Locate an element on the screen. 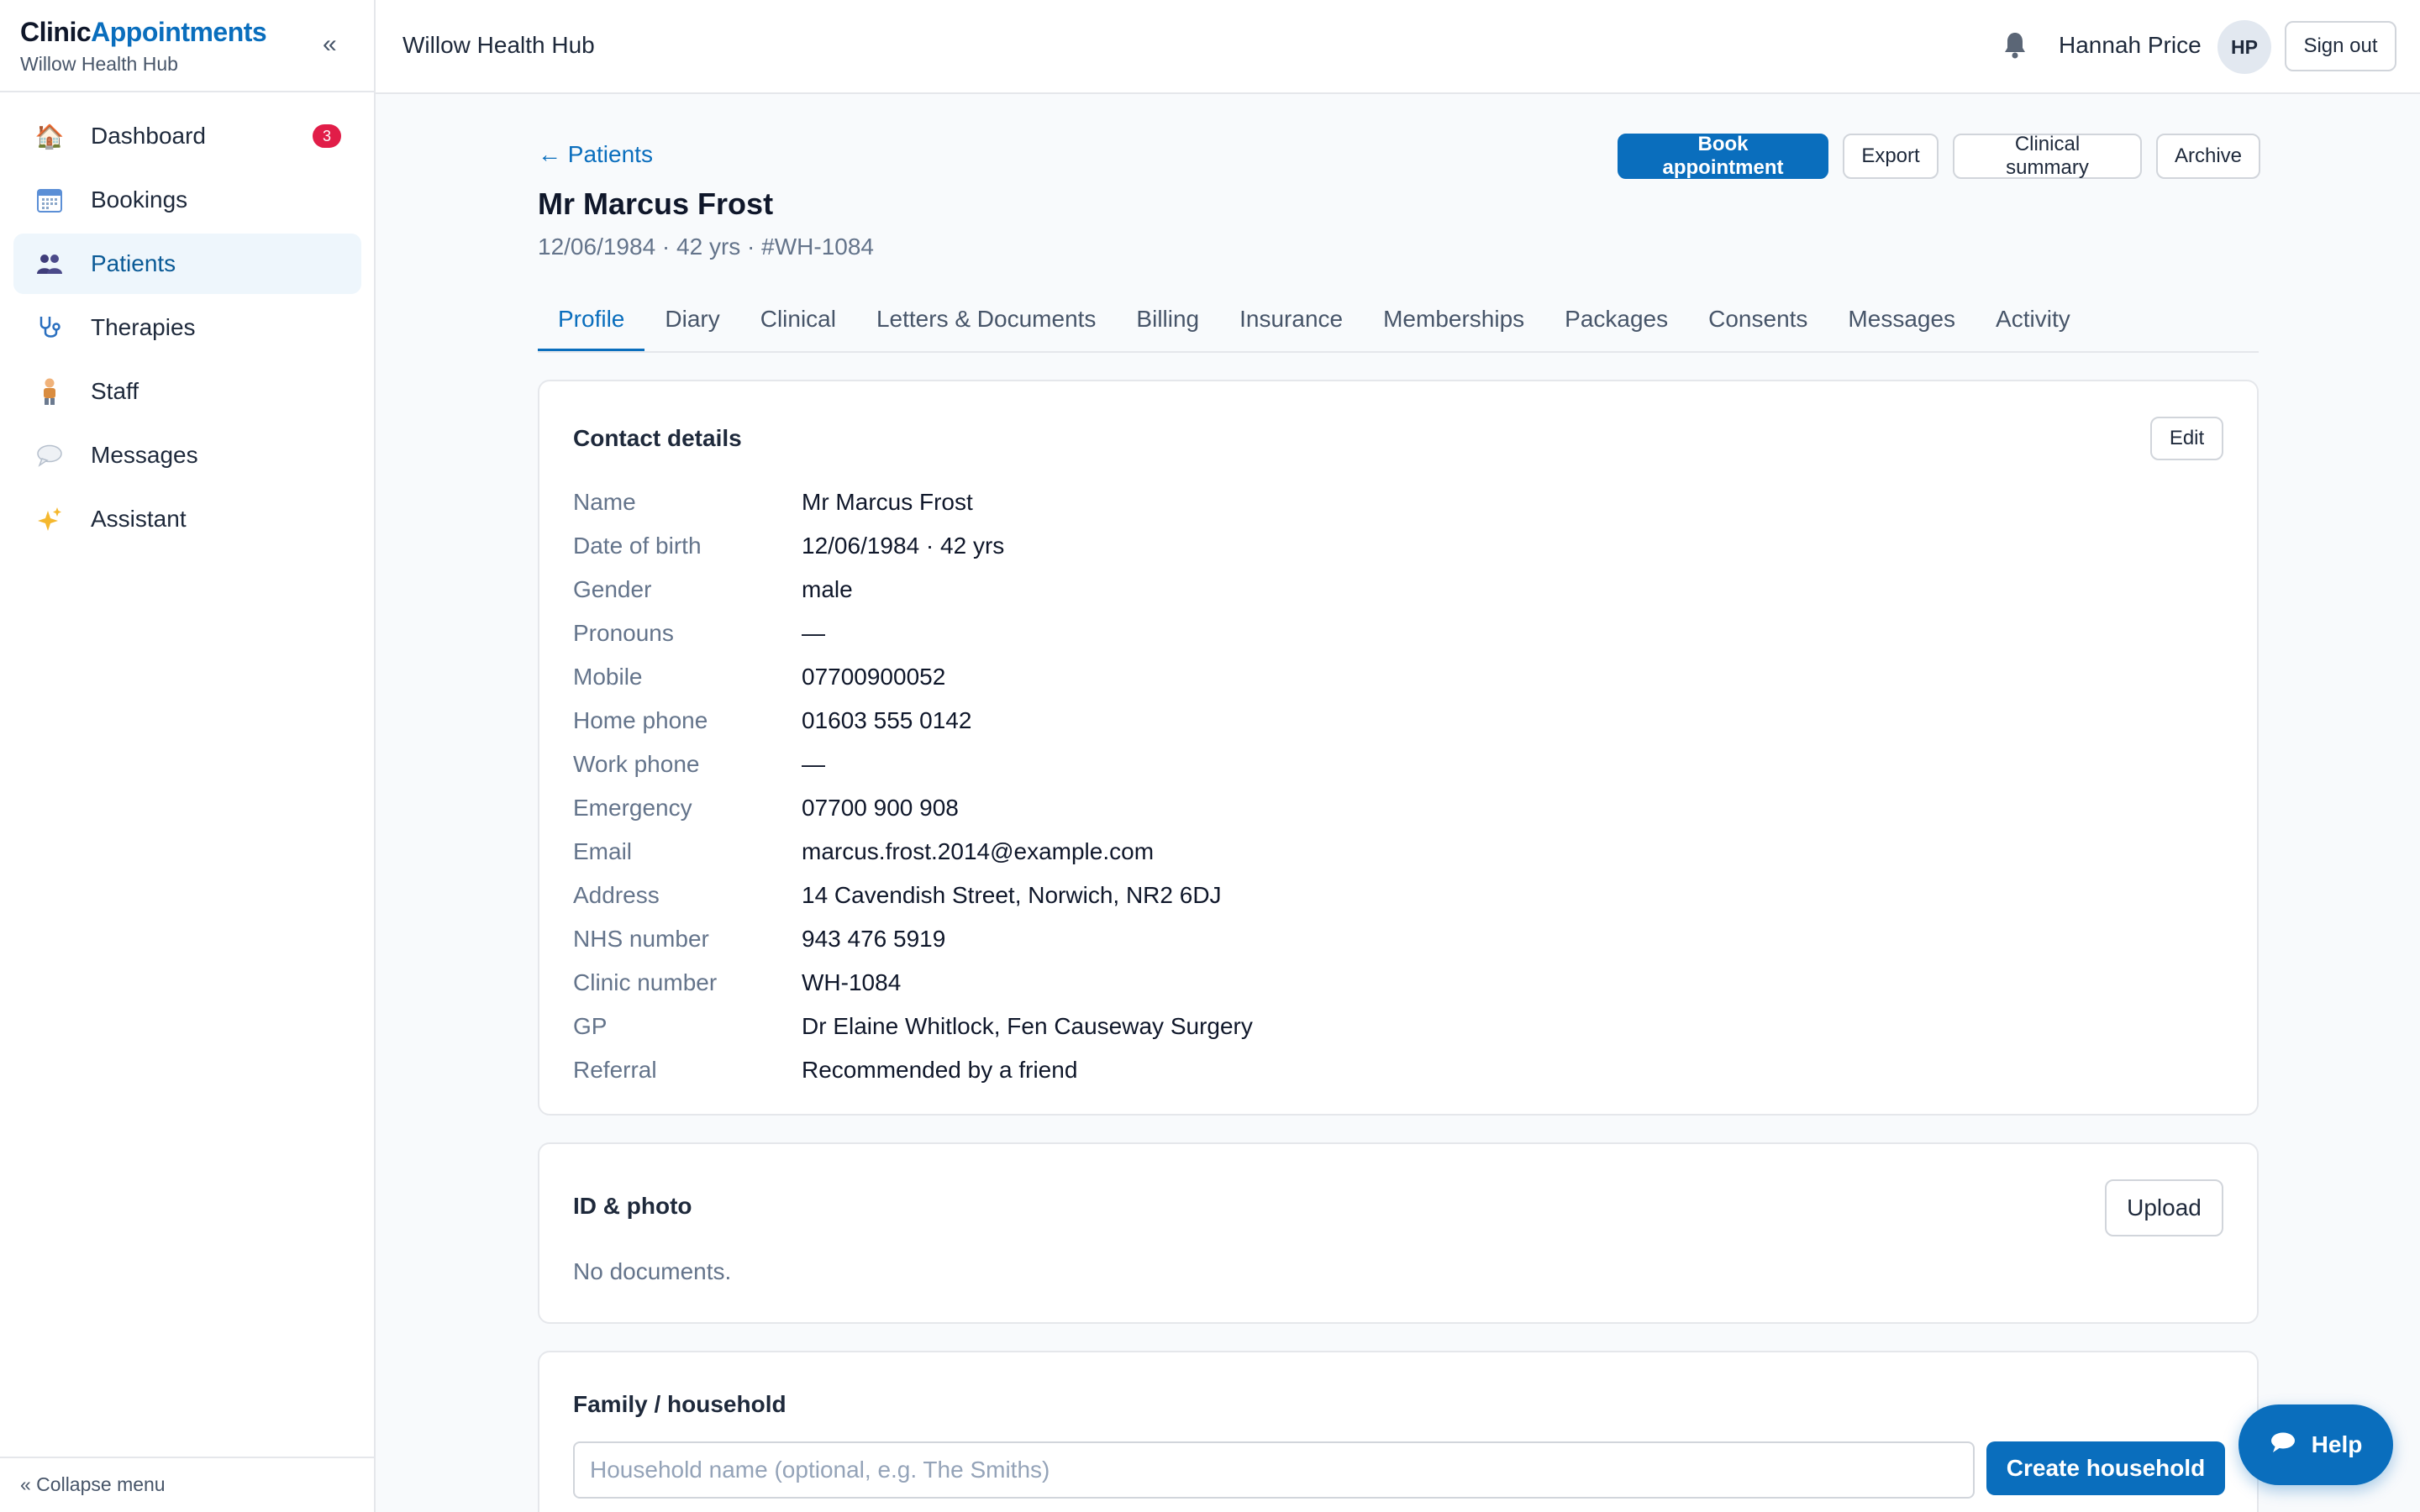 The height and width of the screenshot is (1512, 2420). sidebar-item-dashboard: 🏠 Dashboard 3 is located at coordinates (187, 136).